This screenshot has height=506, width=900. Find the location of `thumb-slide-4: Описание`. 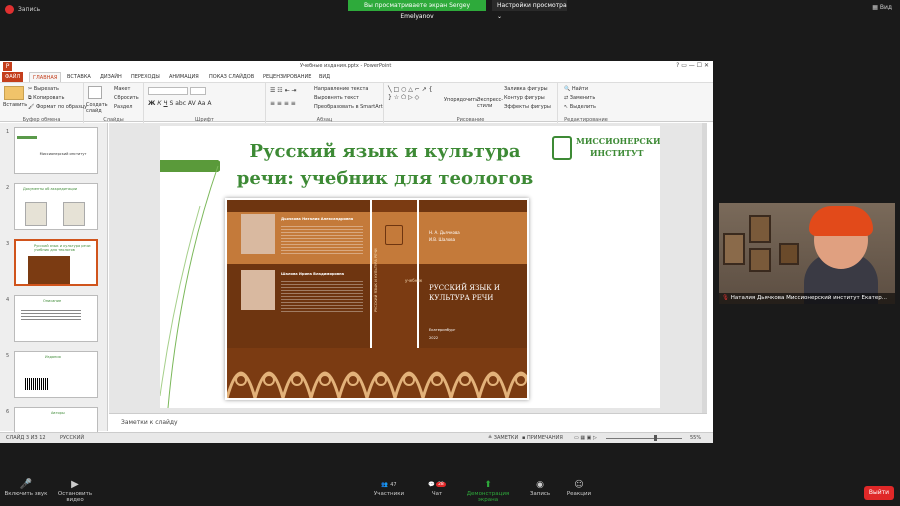

thumb-slide-4: Описание is located at coordinates (56, 318).